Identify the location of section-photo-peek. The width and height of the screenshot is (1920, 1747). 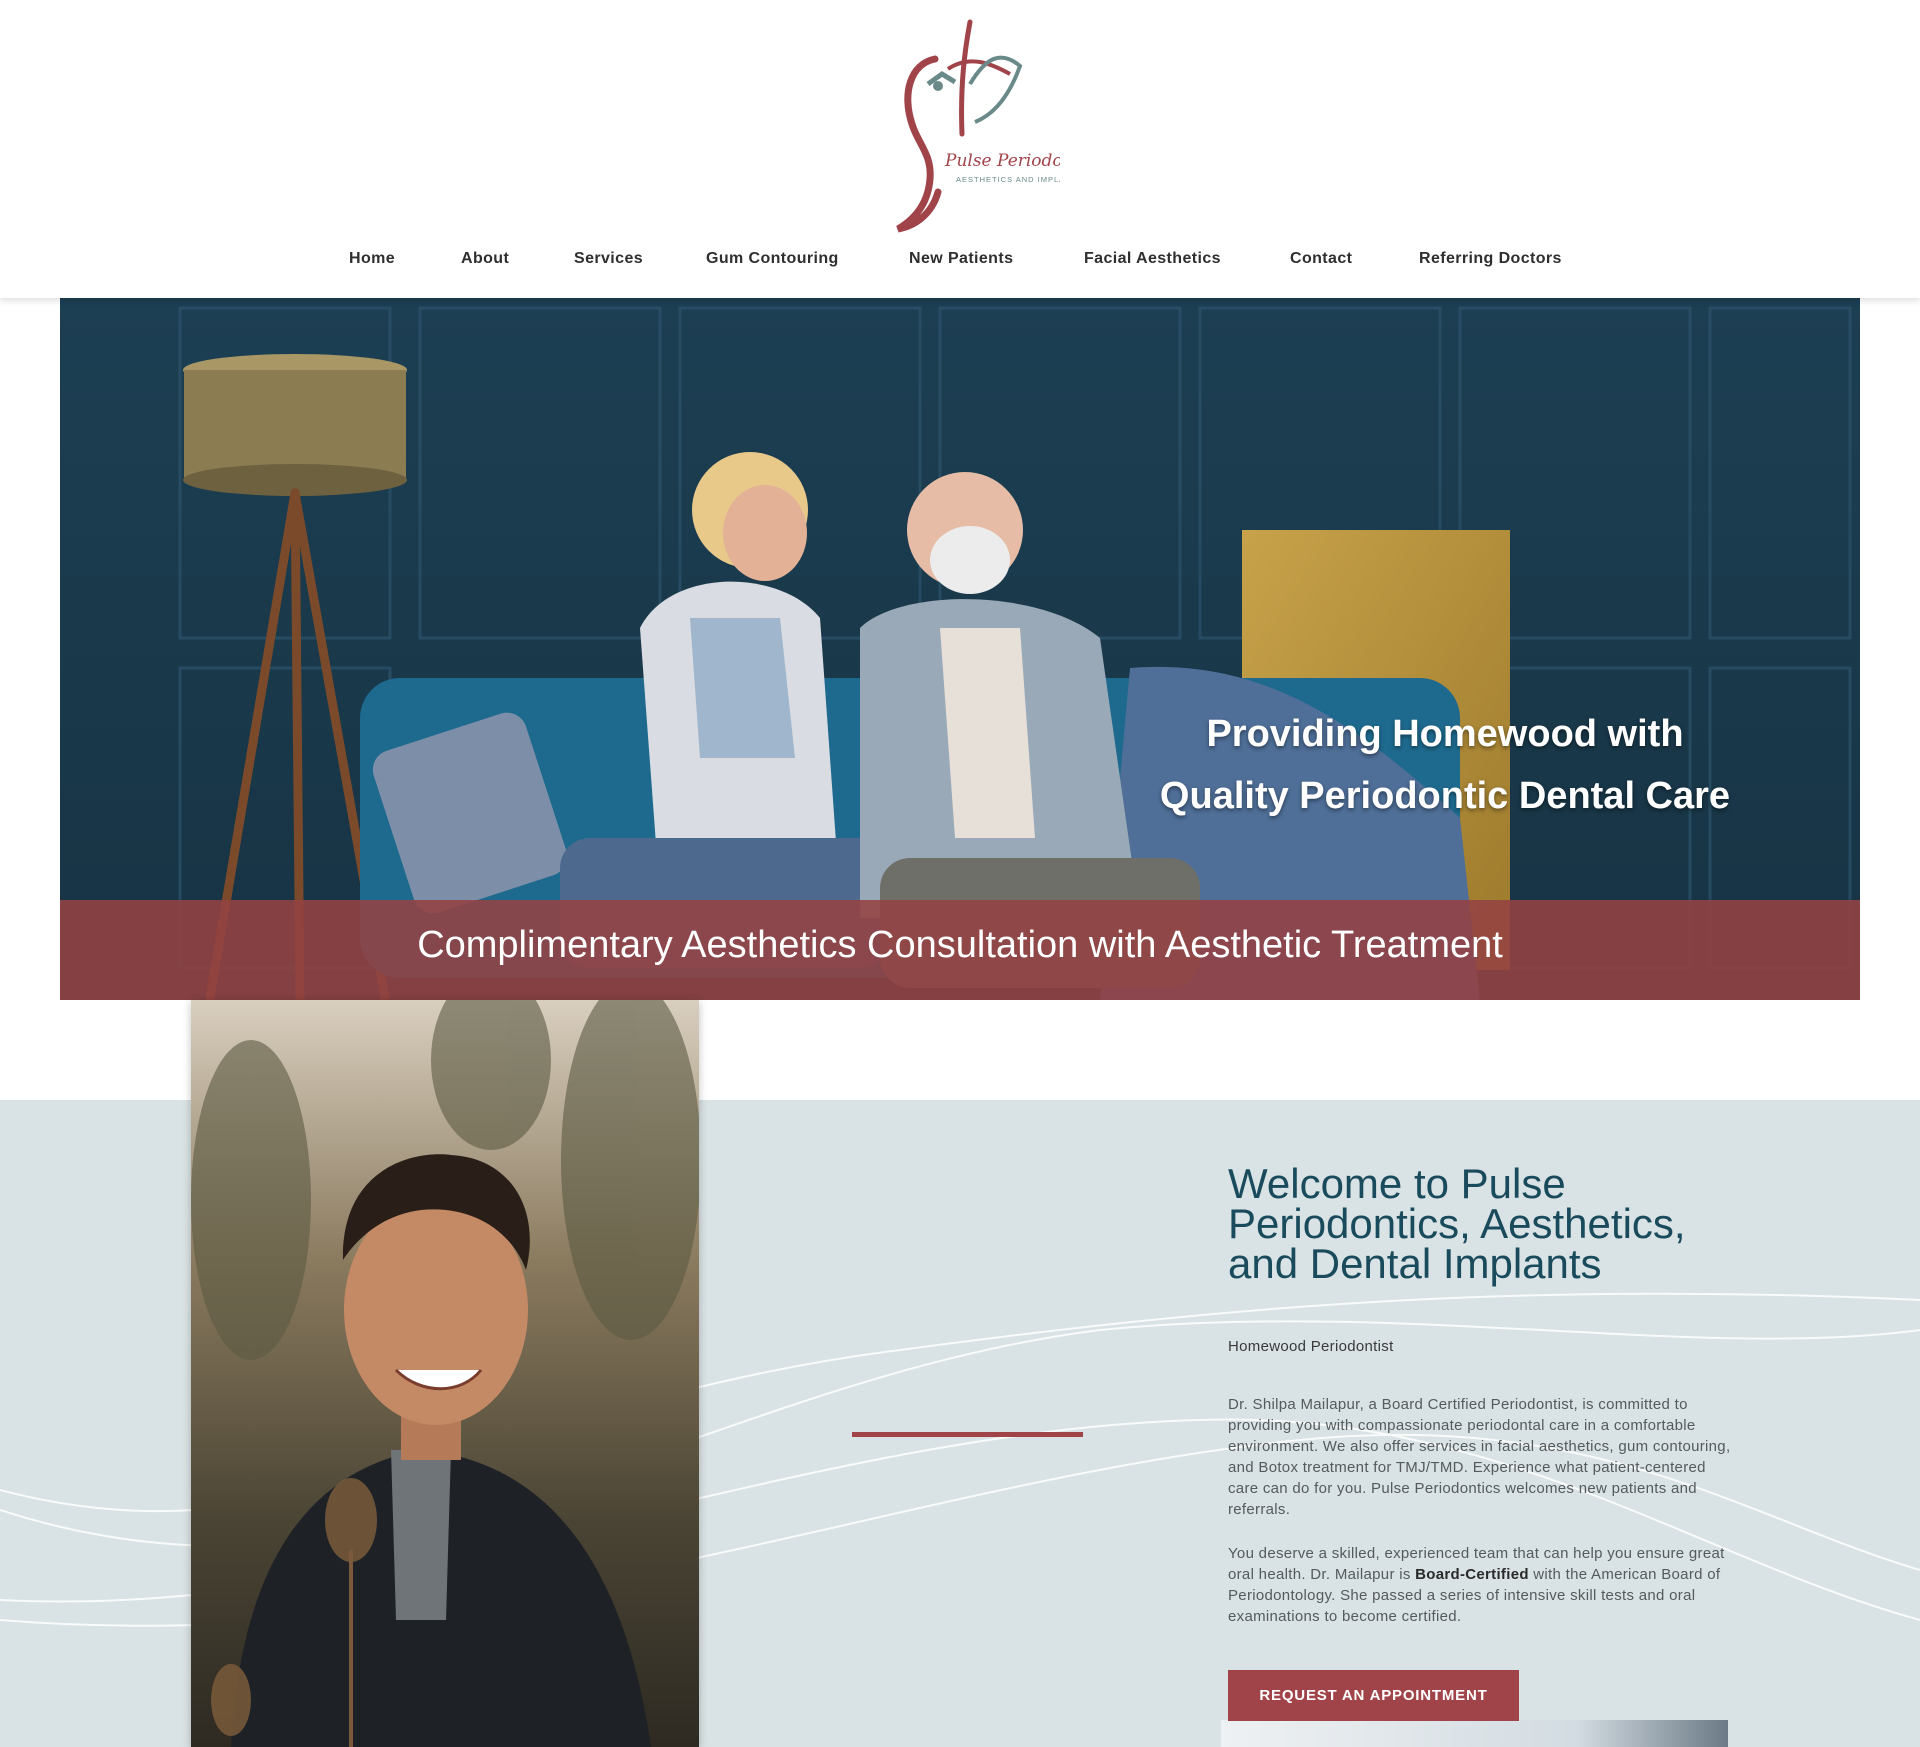
(1474, 1733).